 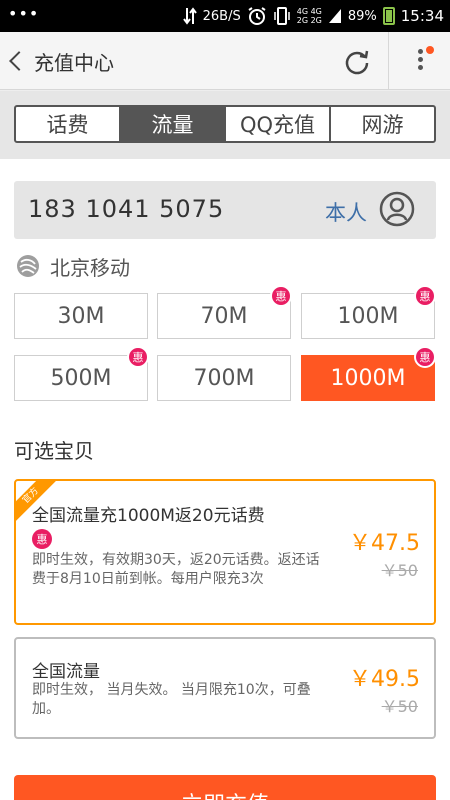 What do you see at coordinates (430, 50) in the screenshot?
I see `notification-badge` at bounding box center [430, 50].